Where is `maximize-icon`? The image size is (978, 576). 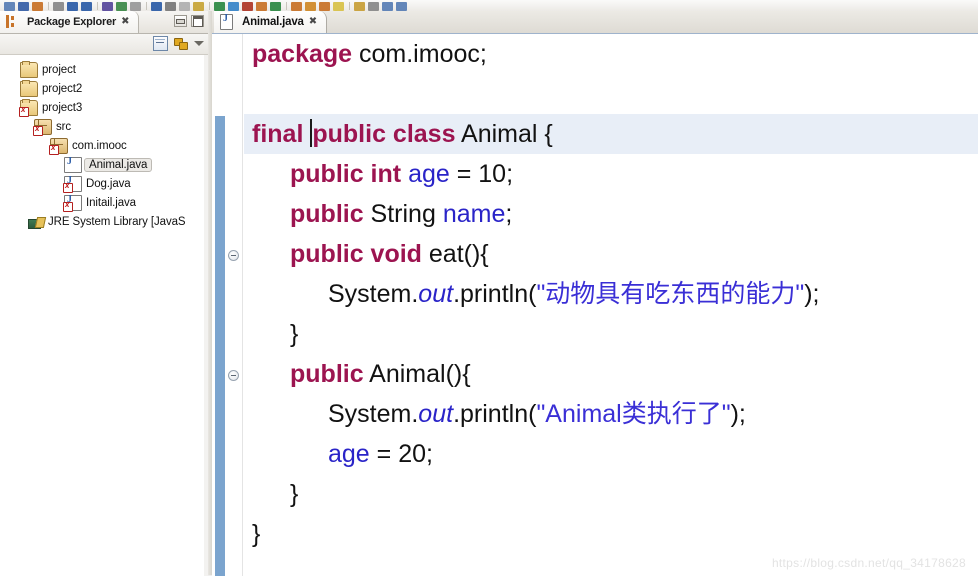
maximize-icon is located at coordinates (197, 21).